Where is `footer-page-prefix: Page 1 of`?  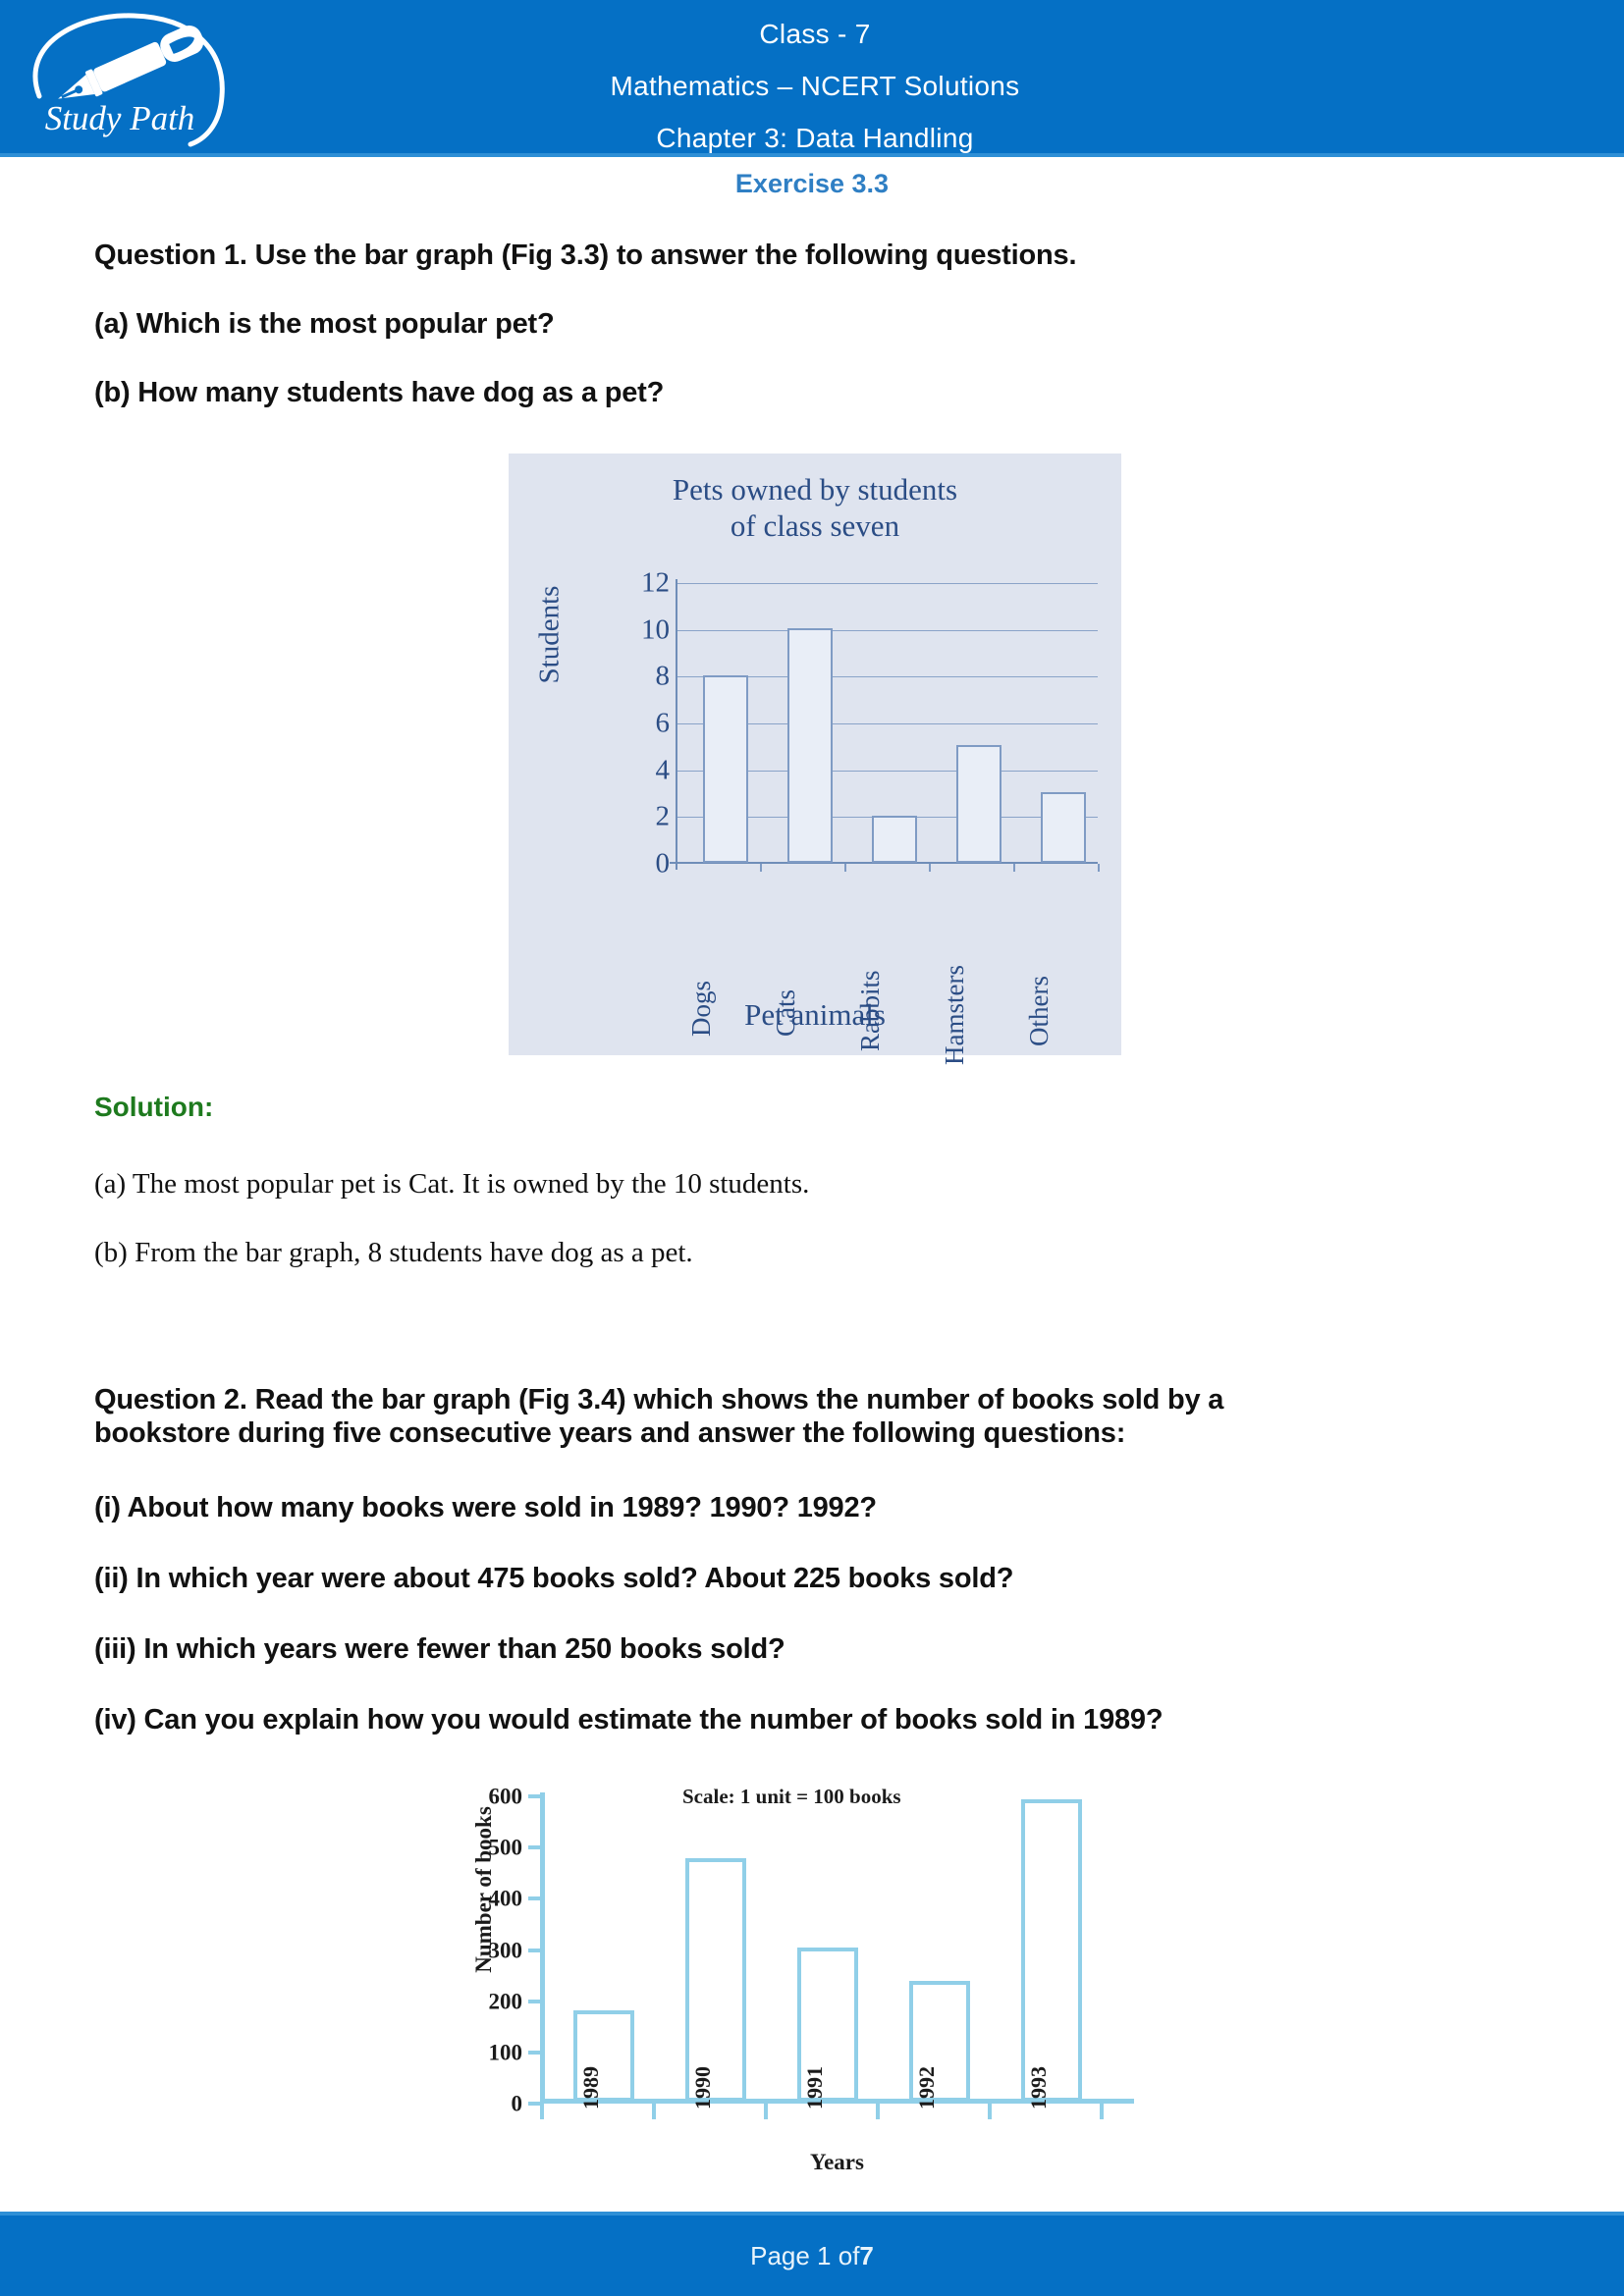
footer-page-prefix: Page 1 of is located at coordinates (805, 2255).